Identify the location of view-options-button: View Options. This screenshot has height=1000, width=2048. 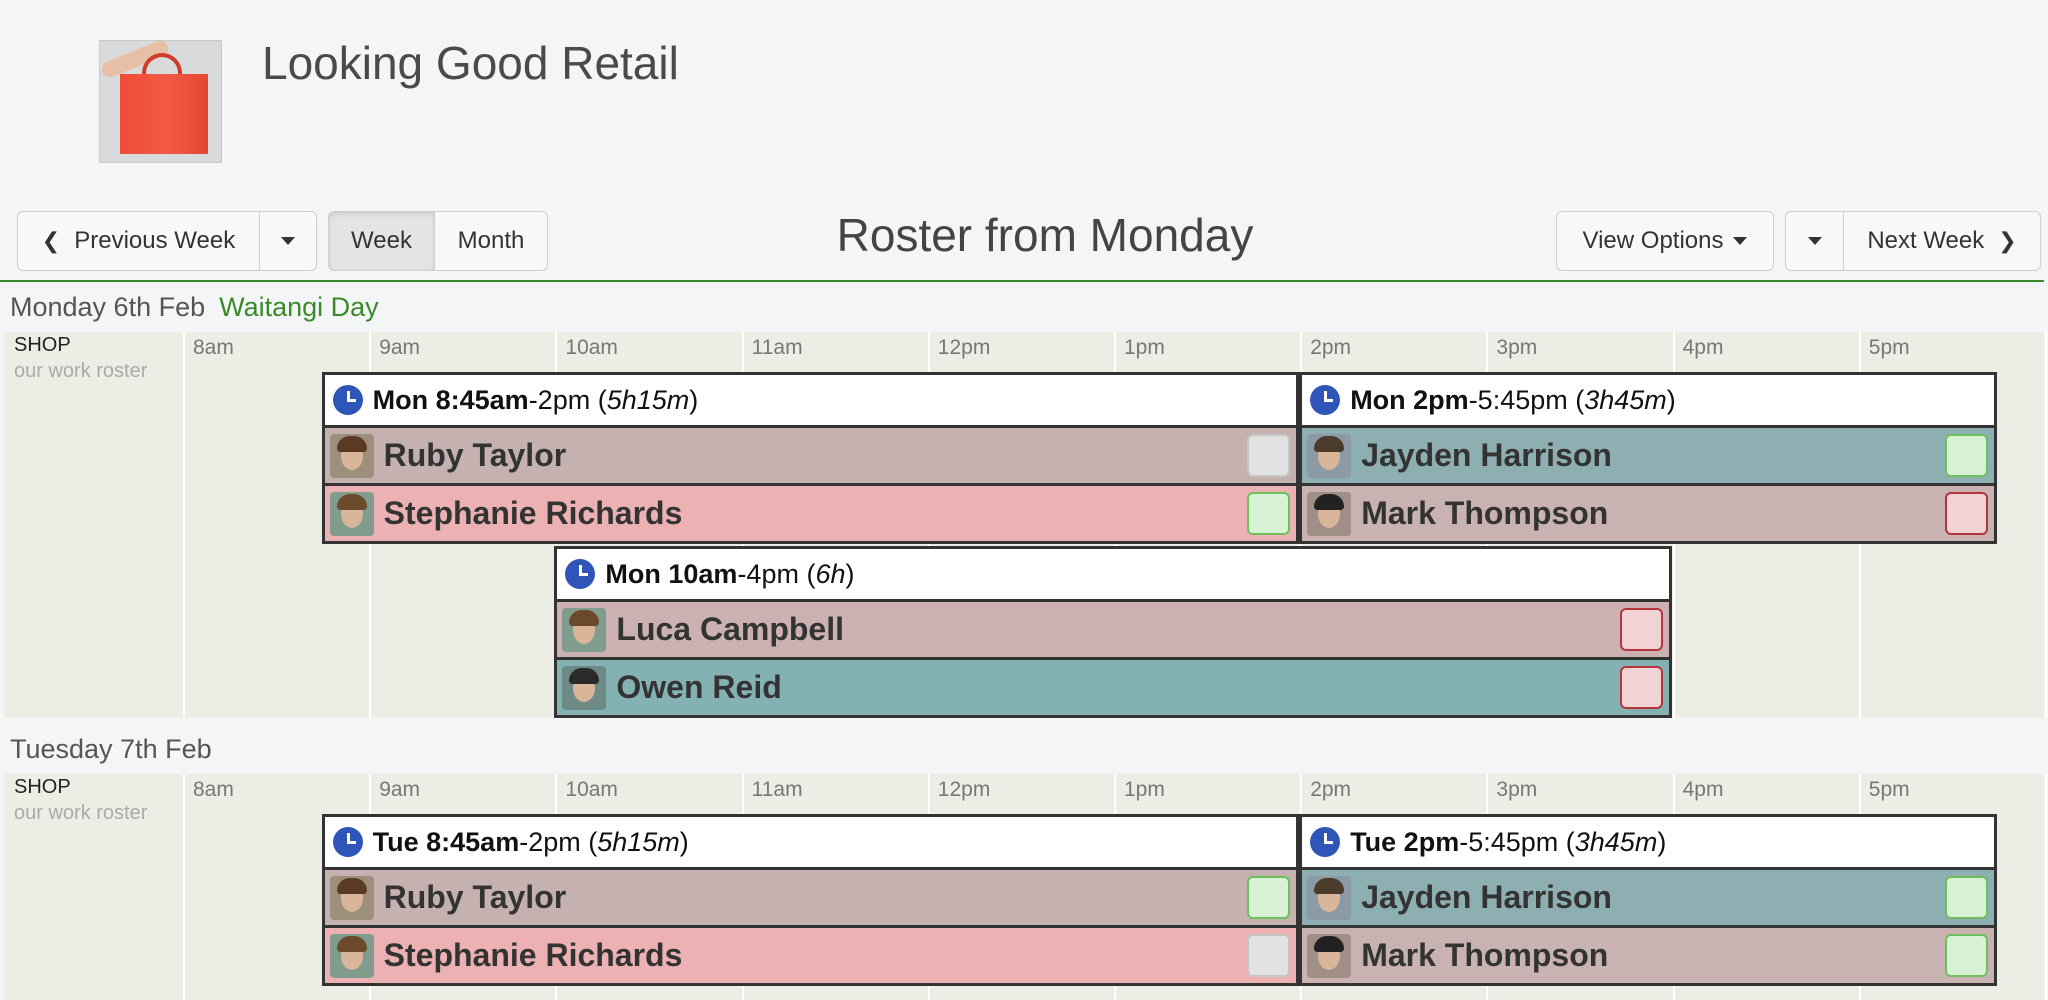
(1665, 241).